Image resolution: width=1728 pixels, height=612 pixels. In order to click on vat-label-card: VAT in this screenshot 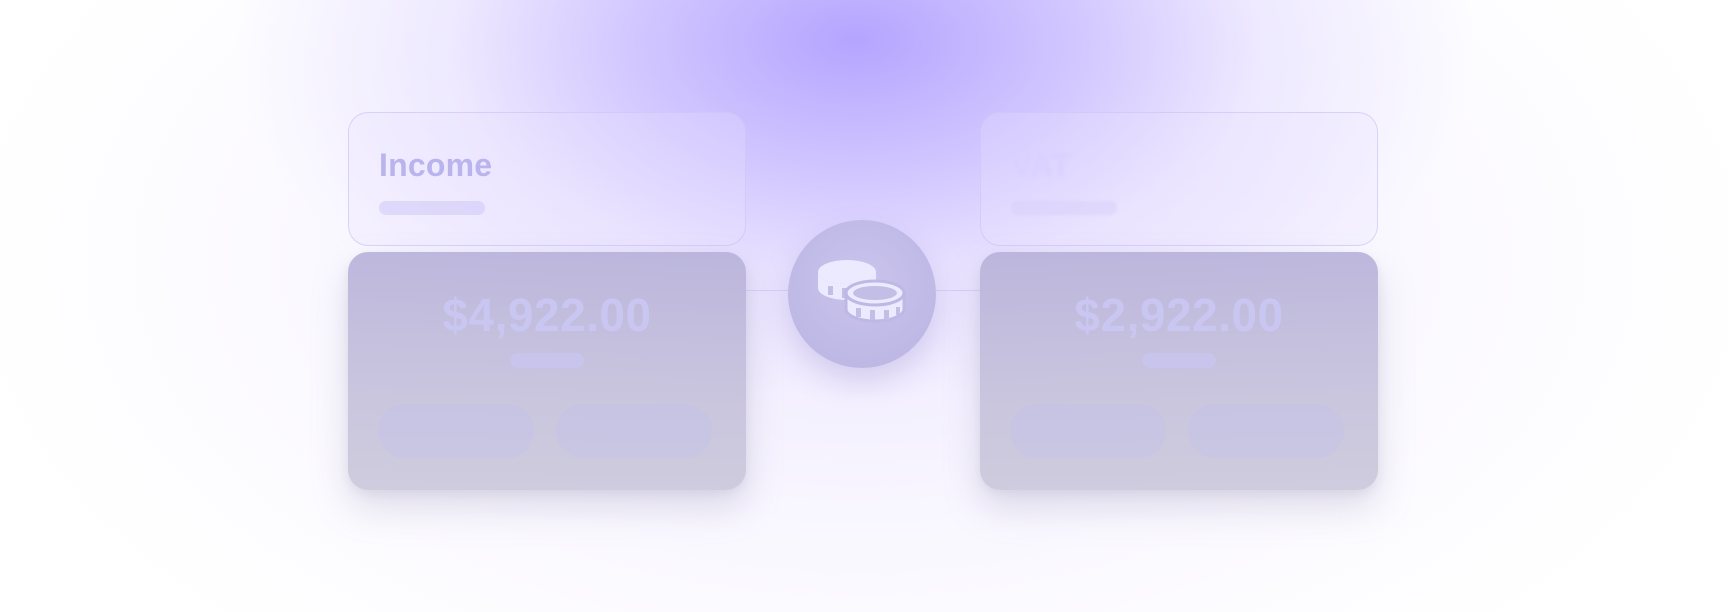, I will do `click(1179, 179)`.